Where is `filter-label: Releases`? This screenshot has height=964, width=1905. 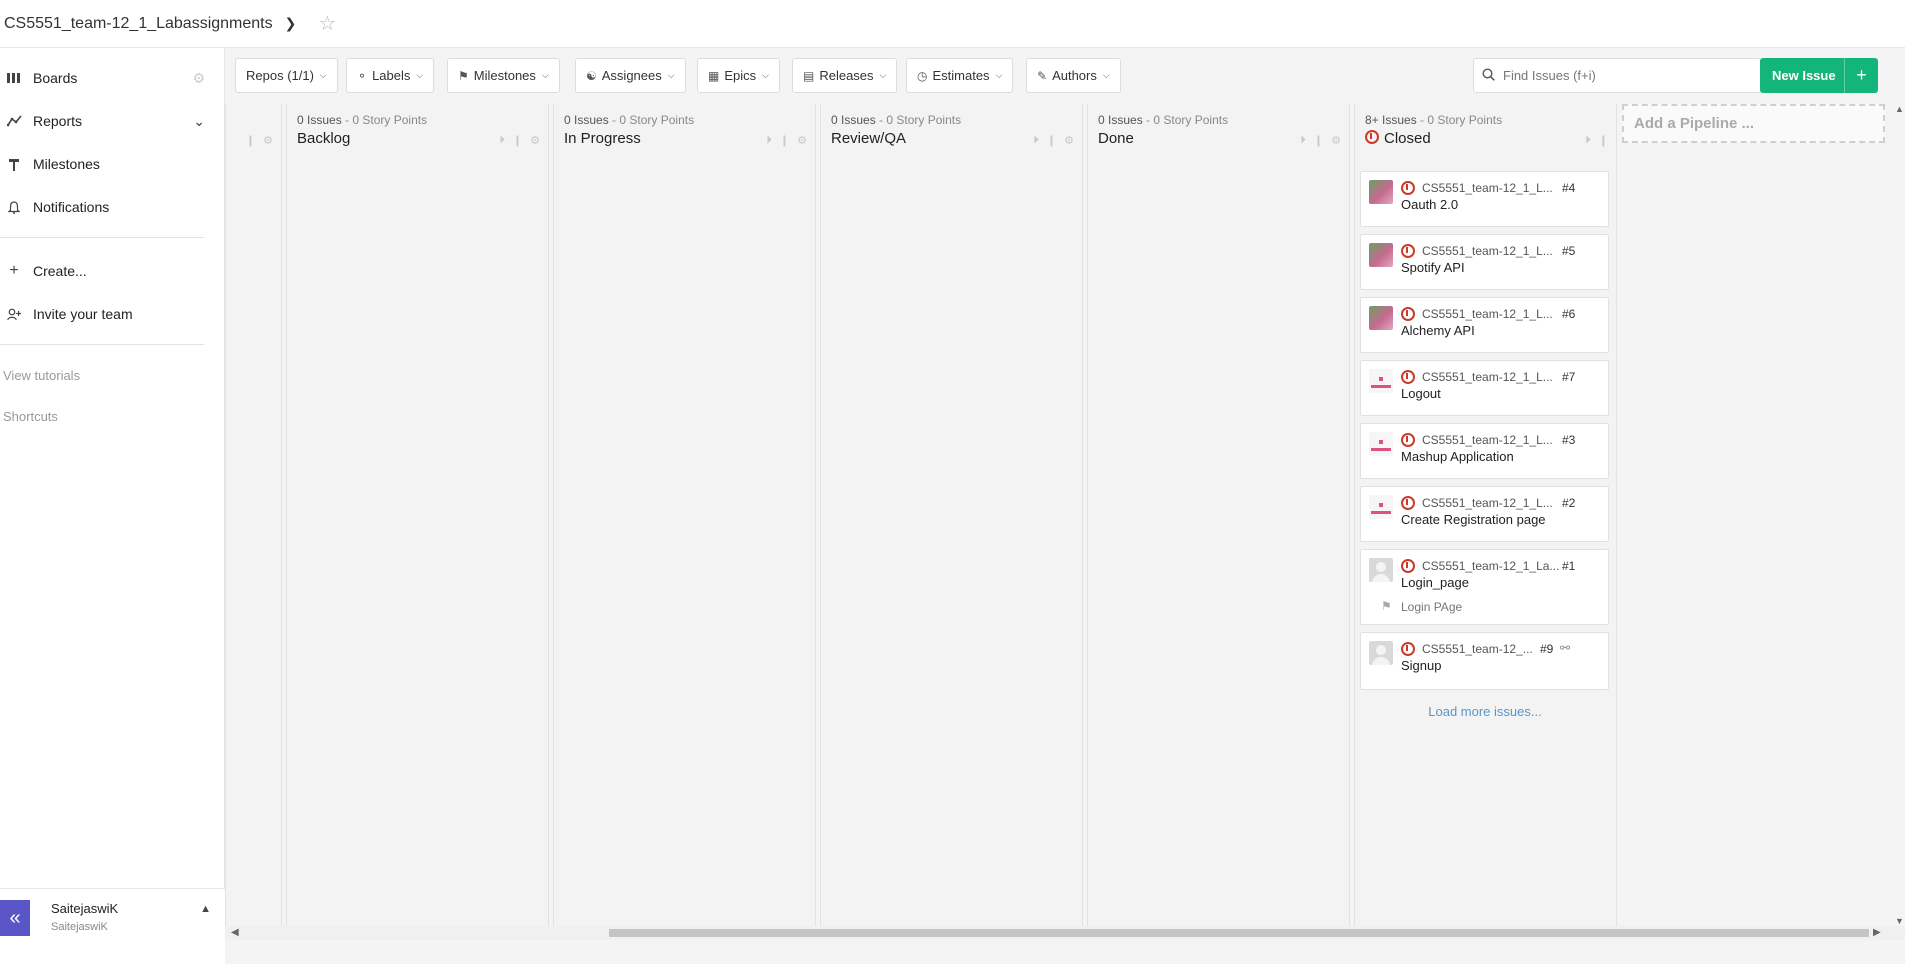 filter-label: Releases is located at coordinates (846, 75).